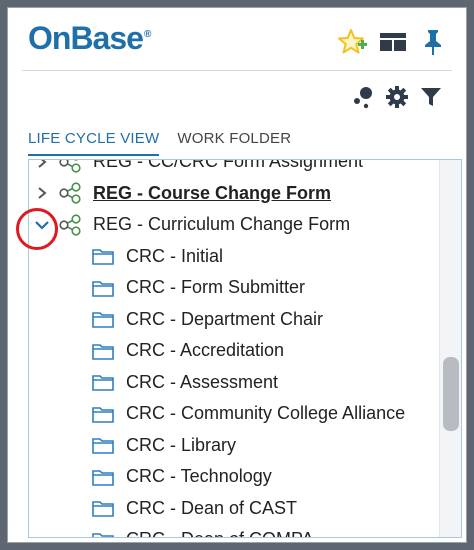 The width and height of the screenshot is (474, 550). I want to click on tree-row-queue: CRC - Form Submitter, so click(233, 288).